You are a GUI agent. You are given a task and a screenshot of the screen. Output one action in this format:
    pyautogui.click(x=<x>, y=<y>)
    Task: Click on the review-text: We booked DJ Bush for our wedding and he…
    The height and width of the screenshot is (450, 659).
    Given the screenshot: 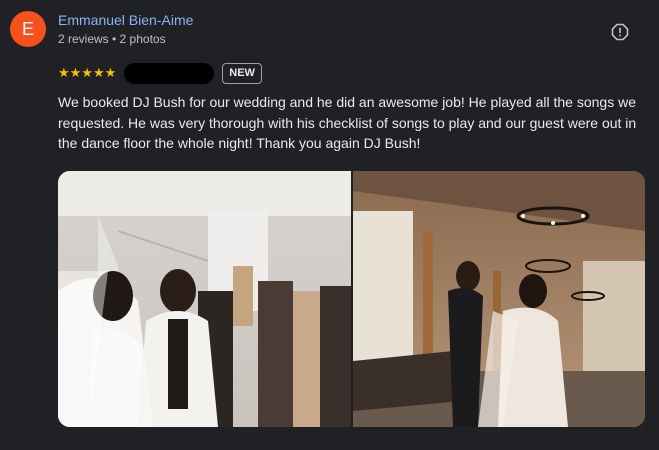 What is the action you would take?
    pyautogui.click(x=347, y=122)
    